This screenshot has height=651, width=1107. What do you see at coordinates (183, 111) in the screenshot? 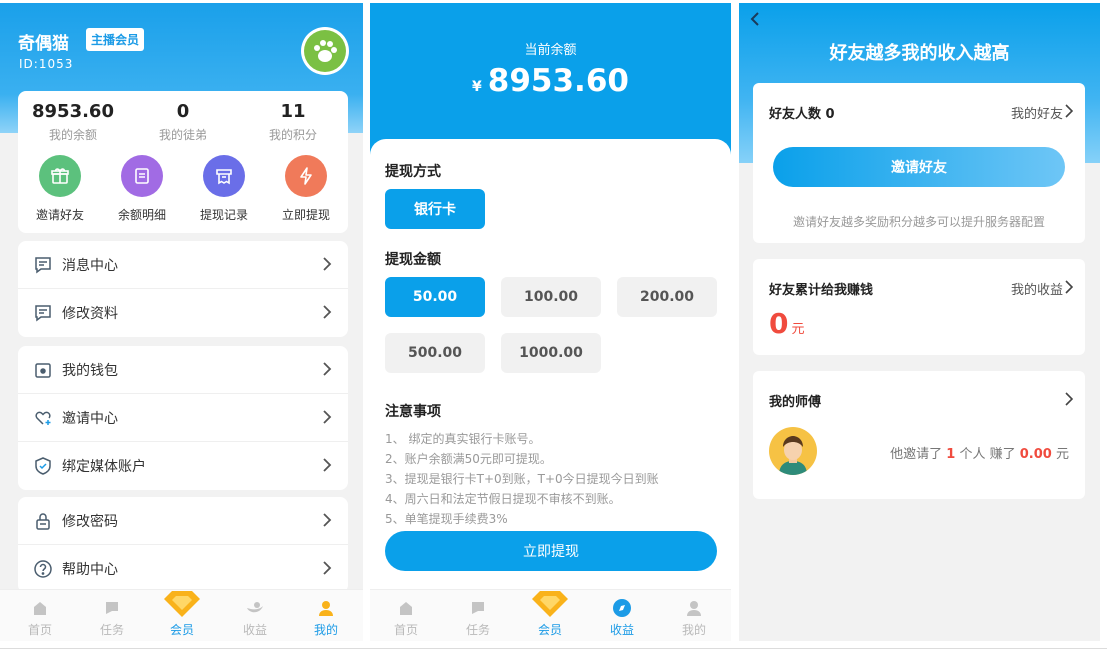
I see `stat-value: 0` at bounding box center [183, 111].